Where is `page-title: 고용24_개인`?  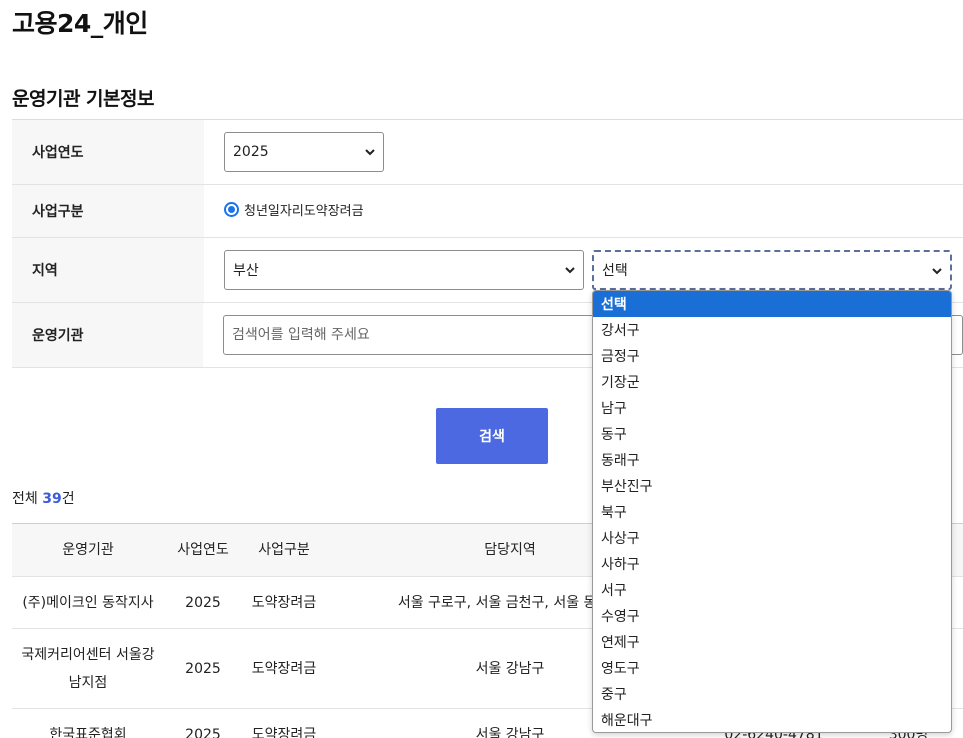 page-title: 고용24_개인 is located at coordinates (80, 23).